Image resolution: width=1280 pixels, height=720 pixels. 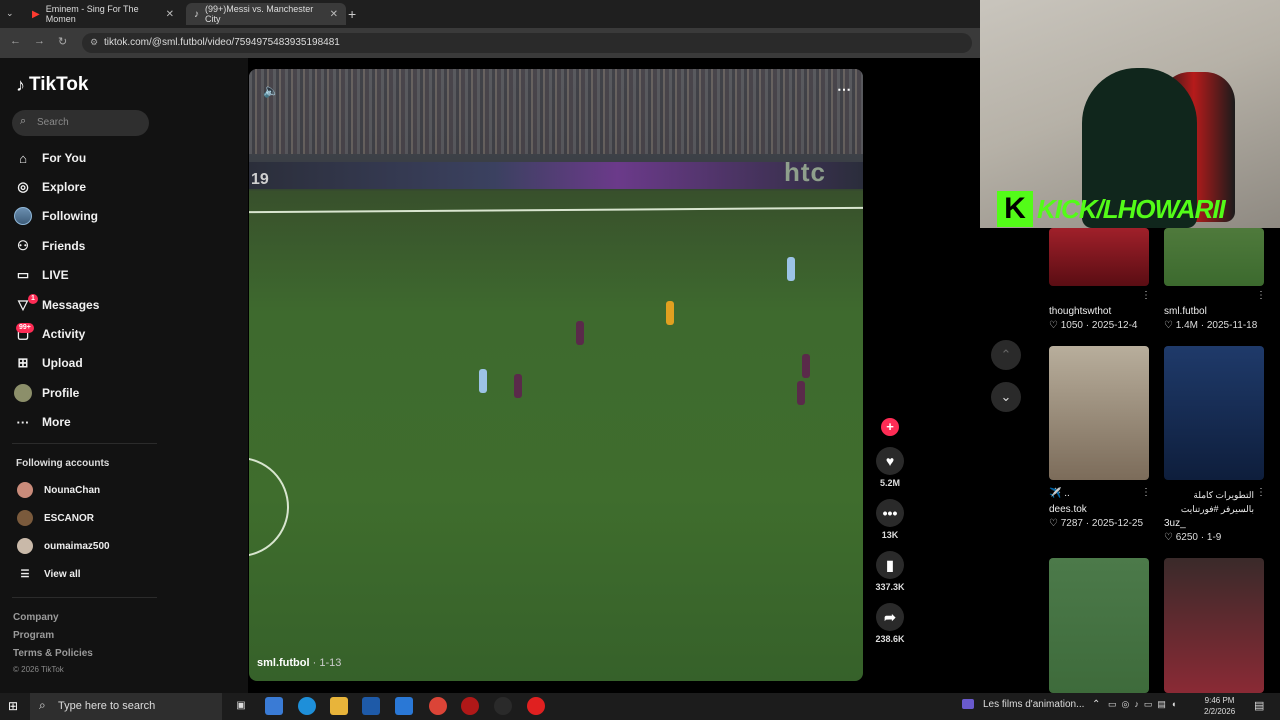 What do you see at coordinates (1185, 311) in the screenshot?
I see `grid-author: sml.futbol` at bounding box center [1185, 311].